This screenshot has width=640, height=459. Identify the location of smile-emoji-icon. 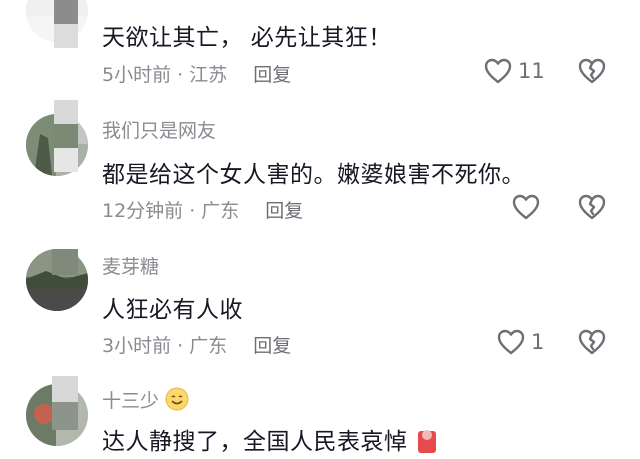
(177, 401).